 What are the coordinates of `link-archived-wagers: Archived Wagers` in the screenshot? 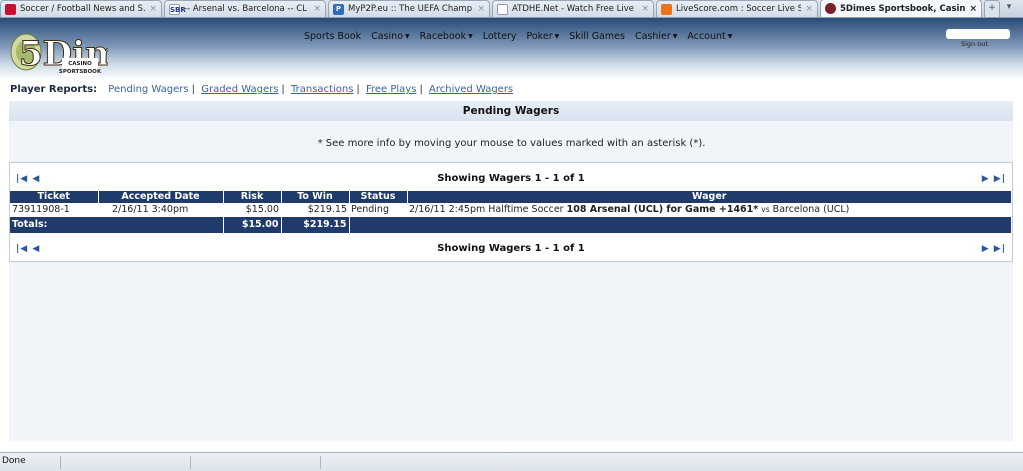 It's located at (471, 89).